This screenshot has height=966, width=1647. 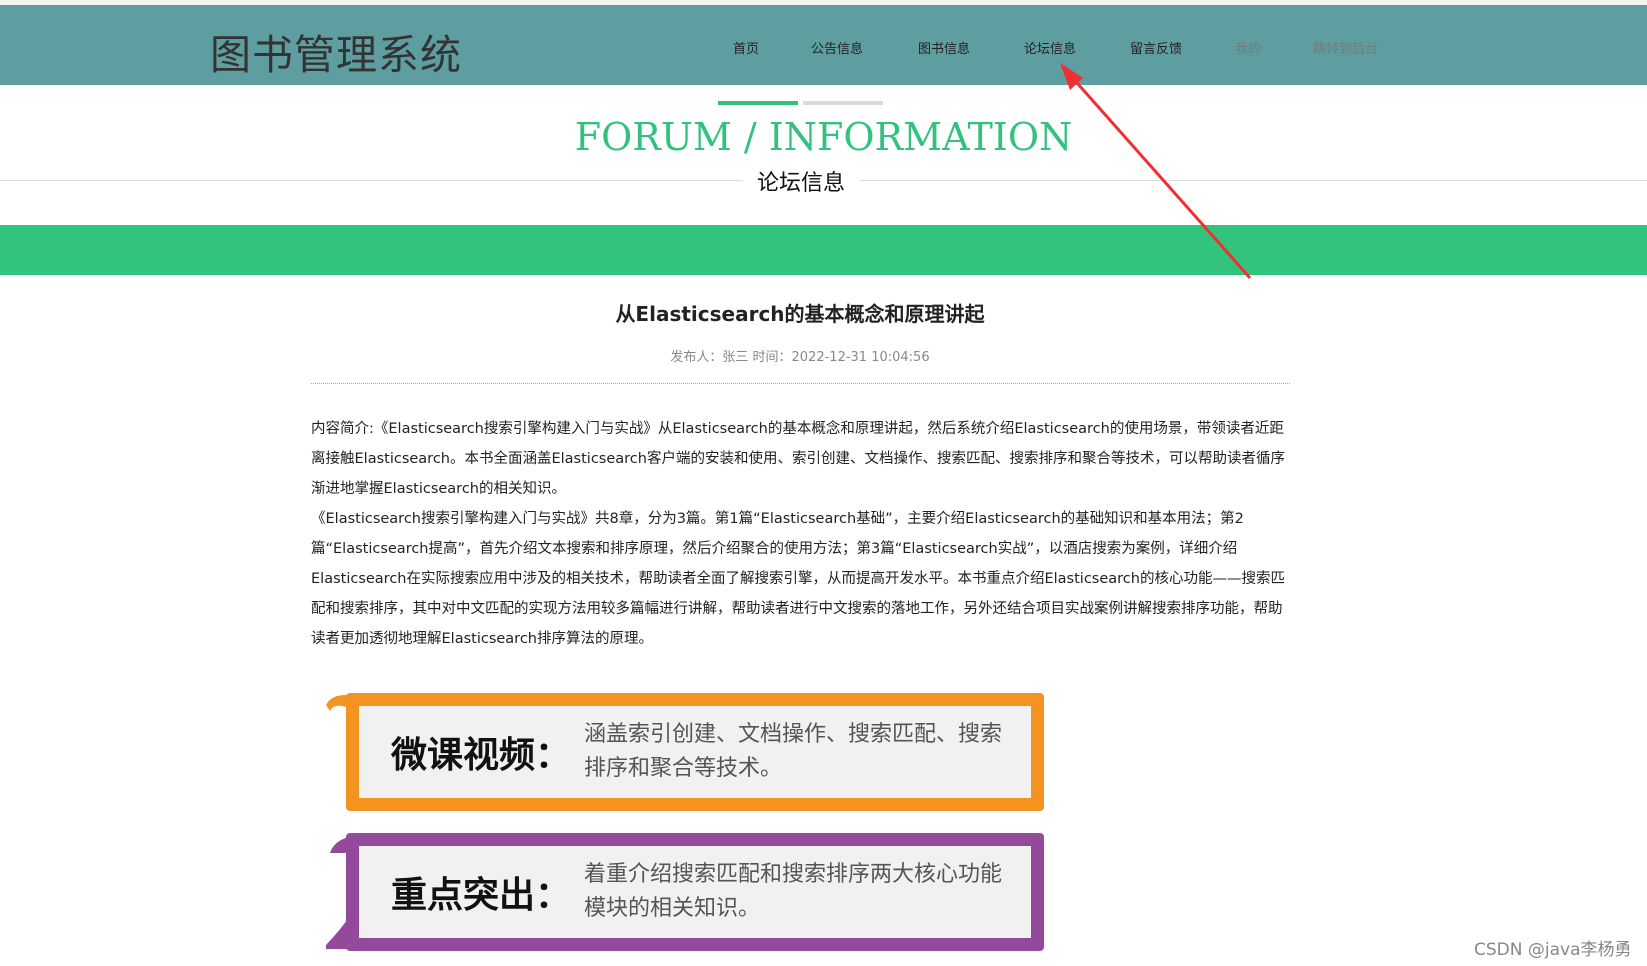 What do you see at coordinates (800, 383) in the screenshot?
I see `dotted-divider` at bounding box center [800, 383].